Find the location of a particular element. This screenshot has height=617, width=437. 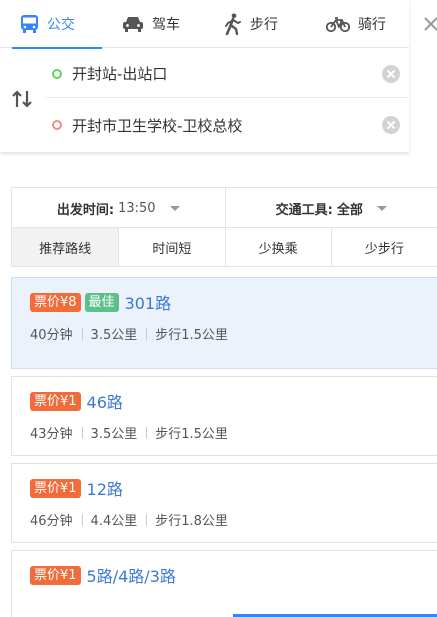

travel-mode-tabs: 公交 驾车 步行 骑行 is located at coordinates (204, 24).